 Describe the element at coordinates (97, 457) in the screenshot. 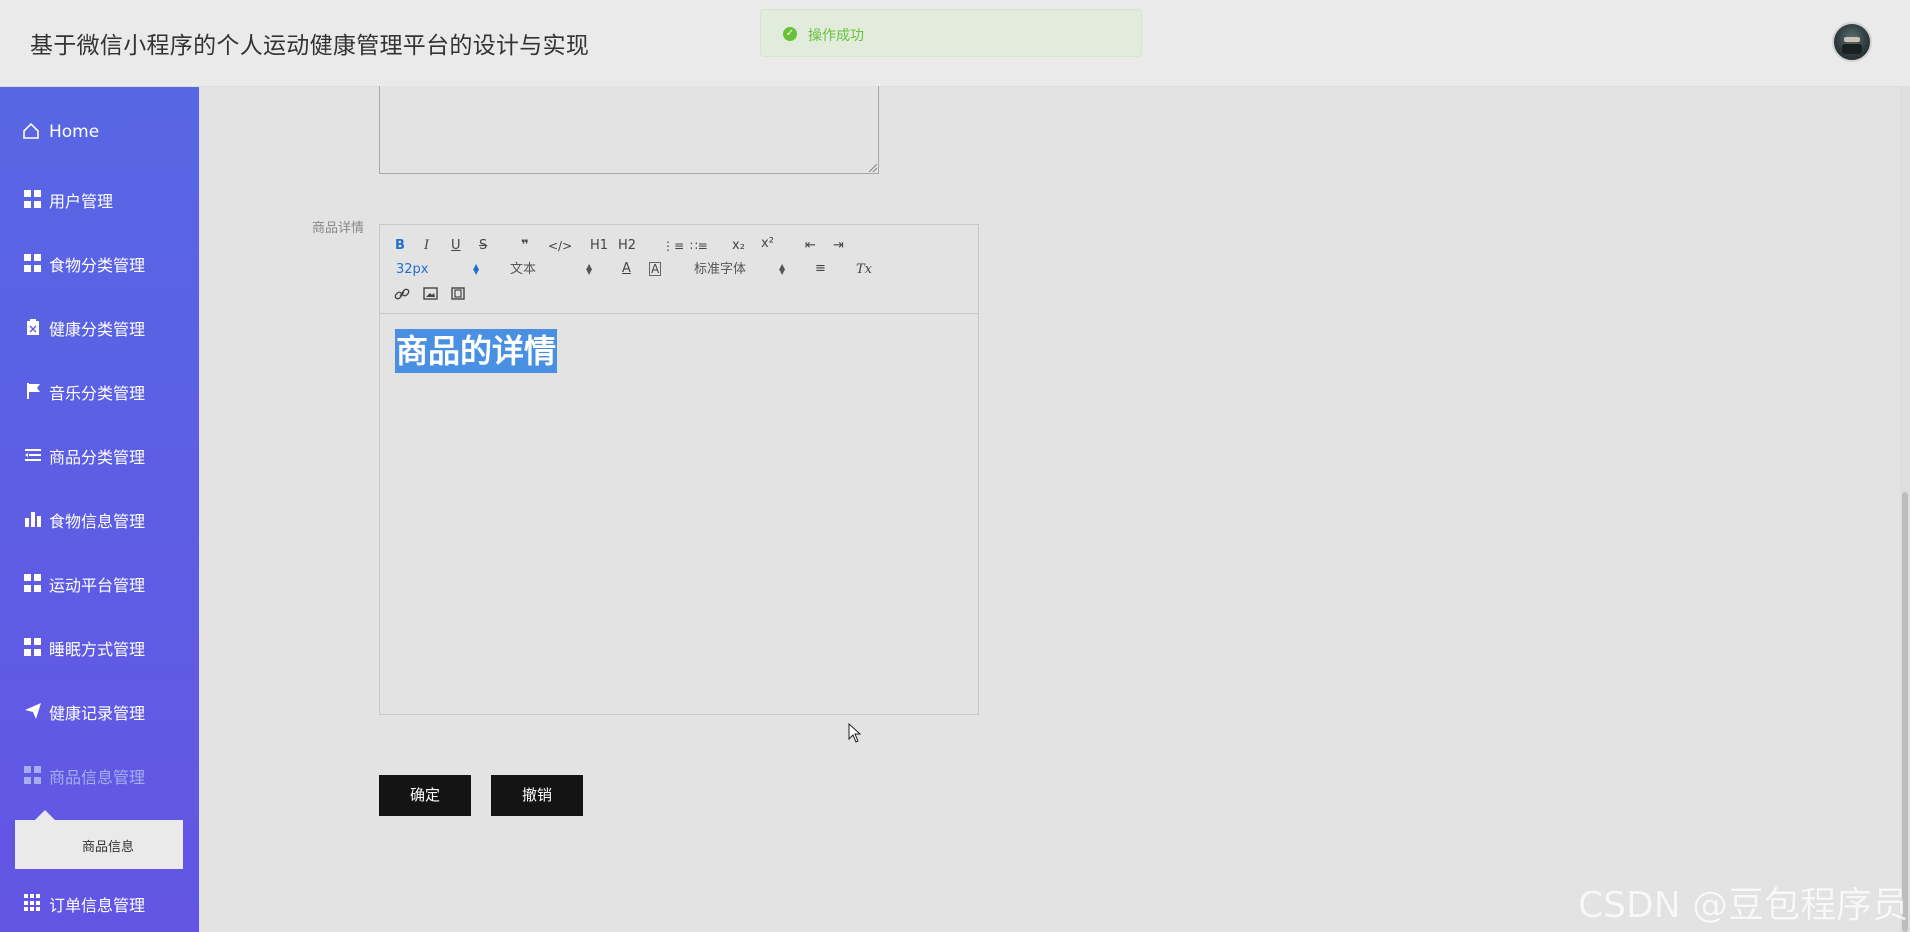

I see `sidebar-item-label: 商品分类管理` at that location.